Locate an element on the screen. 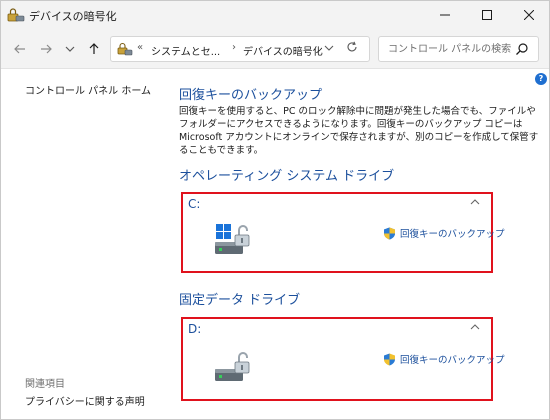 The height and width of the screenshot is (420, 550). forward-button is located at coordinates (46, 49).